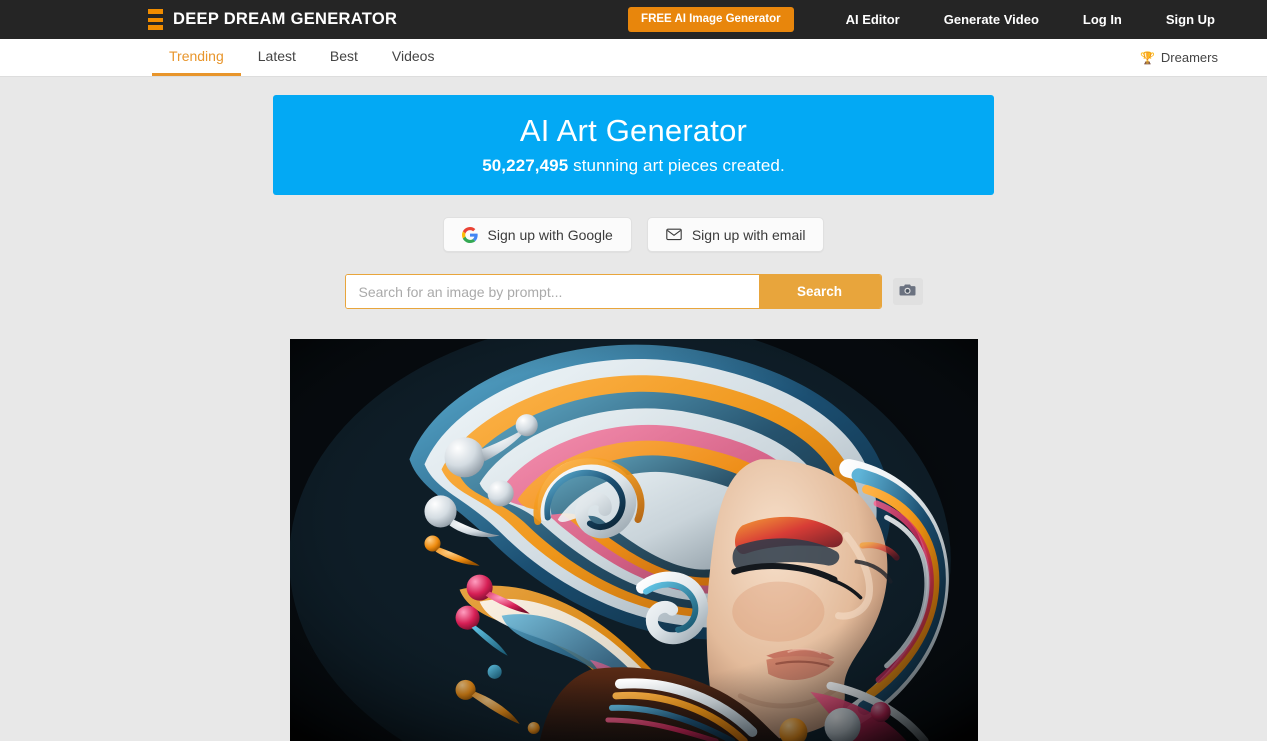 The image size is (1267, 741). I want to click on search-box: Search, so click(613, 291).